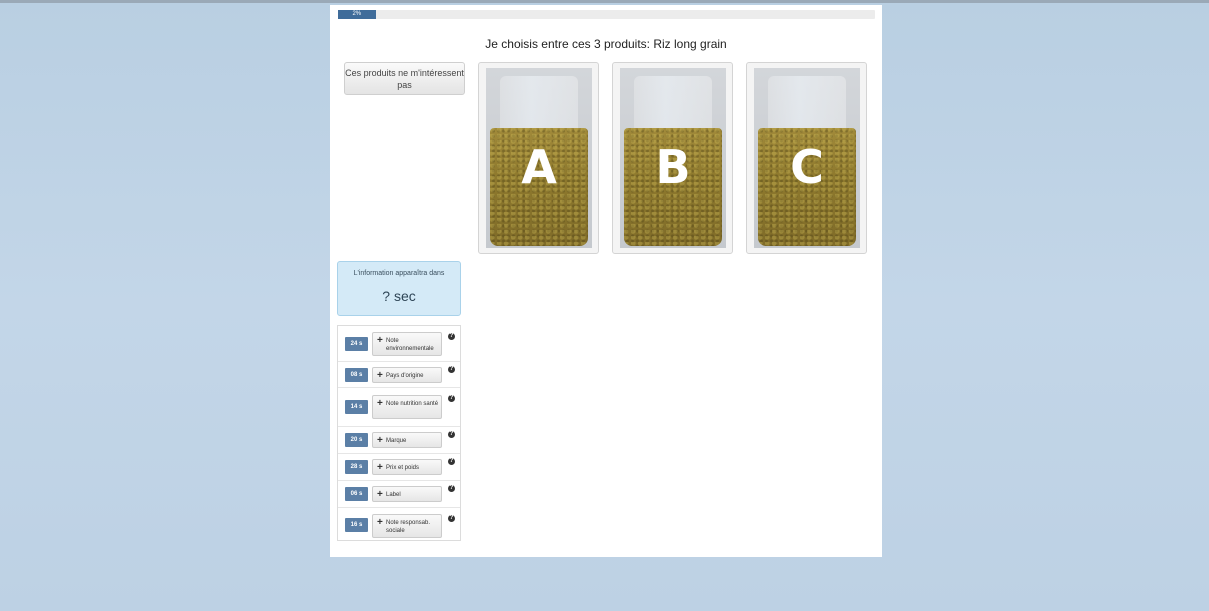 This screenshot has height=611, width=1209. I want to click on product-letter: A, so click(539, 167).